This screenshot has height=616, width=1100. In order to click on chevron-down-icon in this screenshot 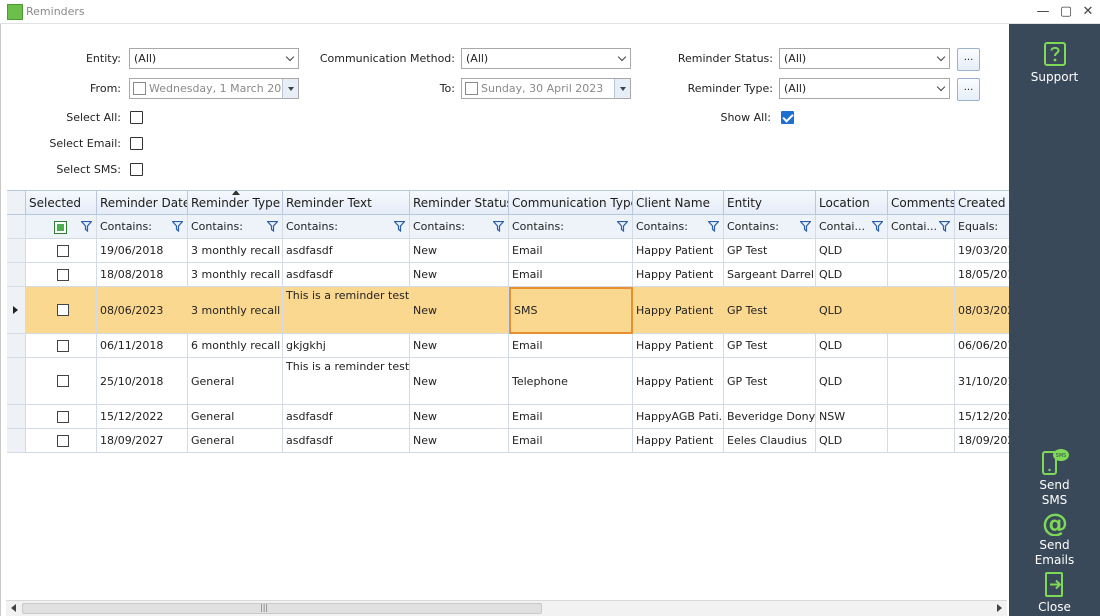, I will do `click(941, 57)`.